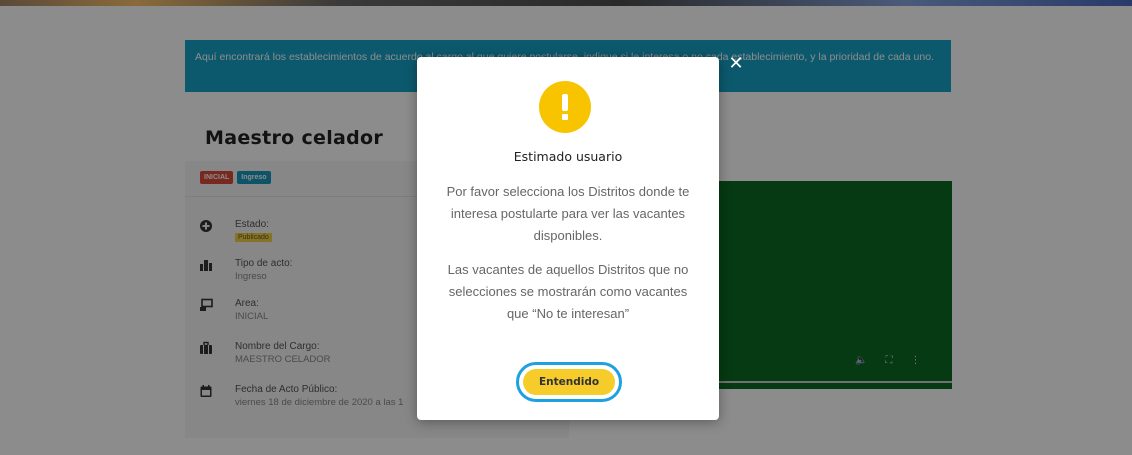  I want to click on warning-icon, so click(565, 107).